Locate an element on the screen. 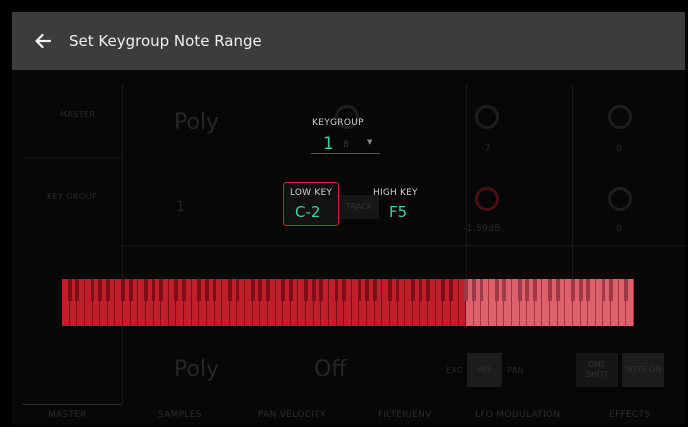 The height and width of the screenshot is (427, 688). back-arrow-icon is located at coordinates (43, 41).